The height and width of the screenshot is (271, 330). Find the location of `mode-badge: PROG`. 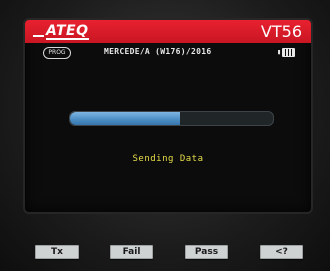

mode-badge: PROG is located at coordinates (57, 53).